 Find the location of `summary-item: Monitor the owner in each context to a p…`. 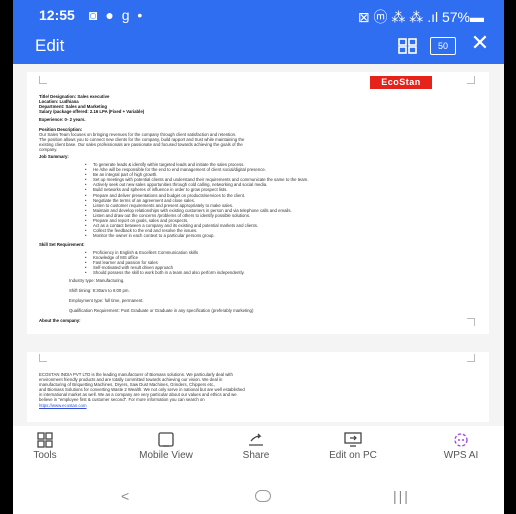

summary-item: Monitor the owner in each context to a p… is located at coordinates (196, 235).